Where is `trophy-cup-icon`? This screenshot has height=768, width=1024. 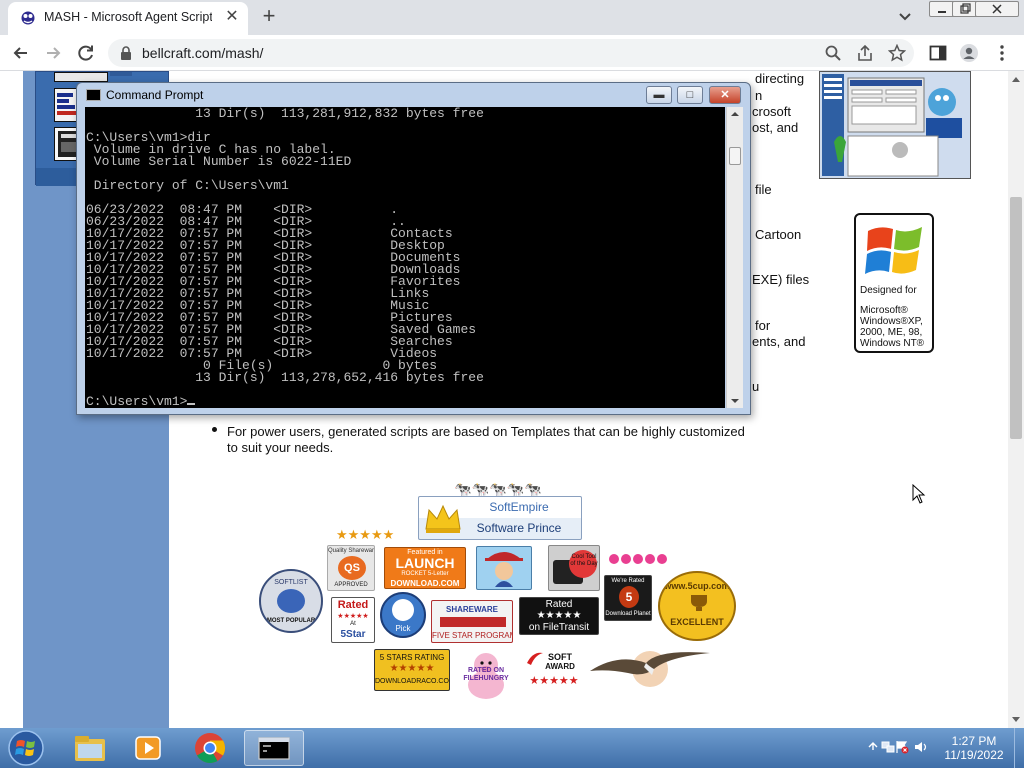
trophy-cup-icon is located at coordinates (699, 603).